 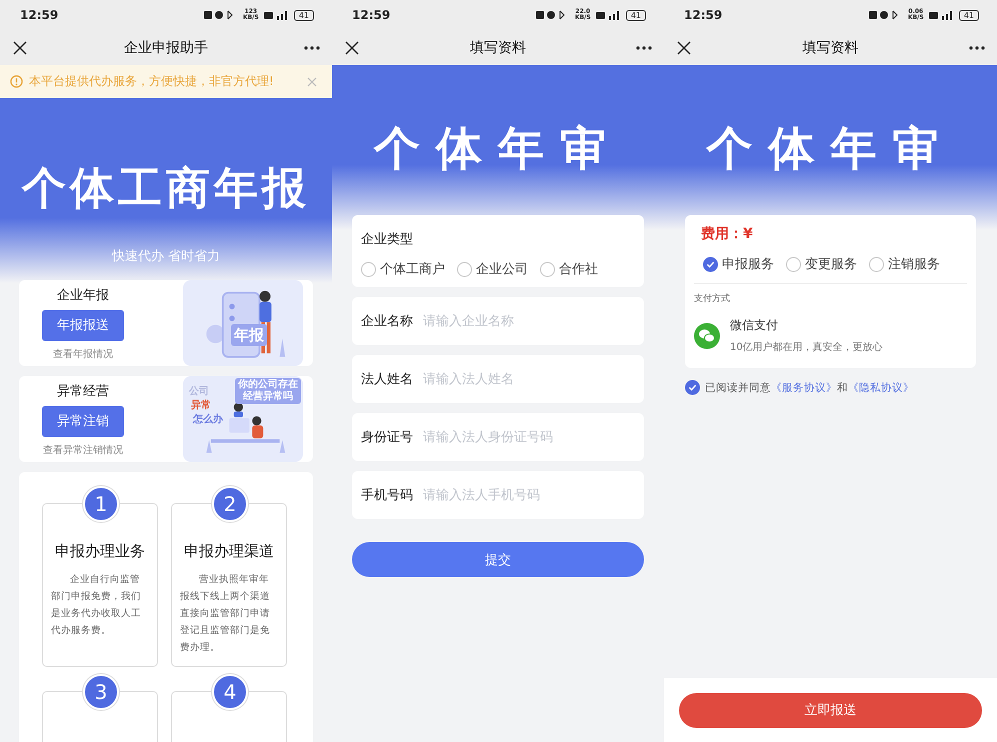 I want to click on field-label: 身份证号, so click(x=387, y=437).